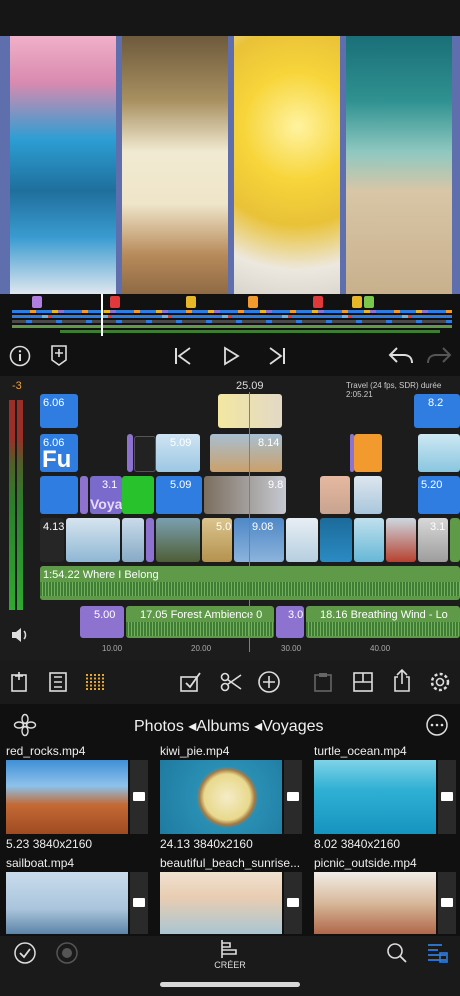 The height and width of the screenshot is (996, 460). Describe the element at coordinates (112, 648) in the screenshot. I see `ruler-mark: 10.00` at that location.